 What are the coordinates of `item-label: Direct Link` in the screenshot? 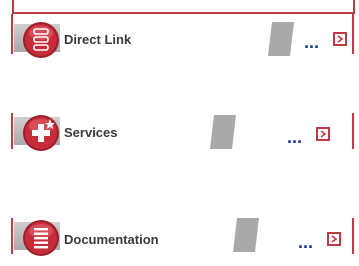 It's located at (97, 39).